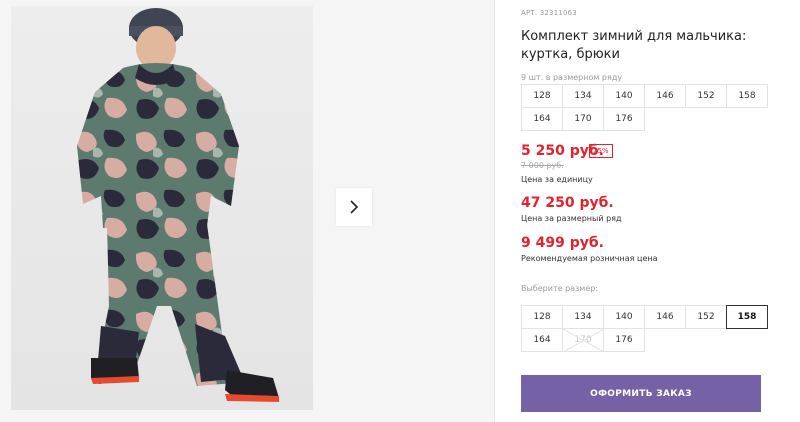  What do you see at coordinates (562, 243) in the screenshot?
I see `retail-price: 9 499 руб.` at bounding box center [562, 243].